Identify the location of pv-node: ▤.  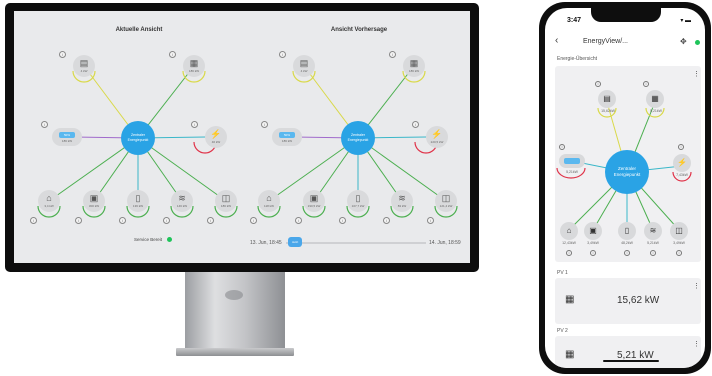
(607, 99).